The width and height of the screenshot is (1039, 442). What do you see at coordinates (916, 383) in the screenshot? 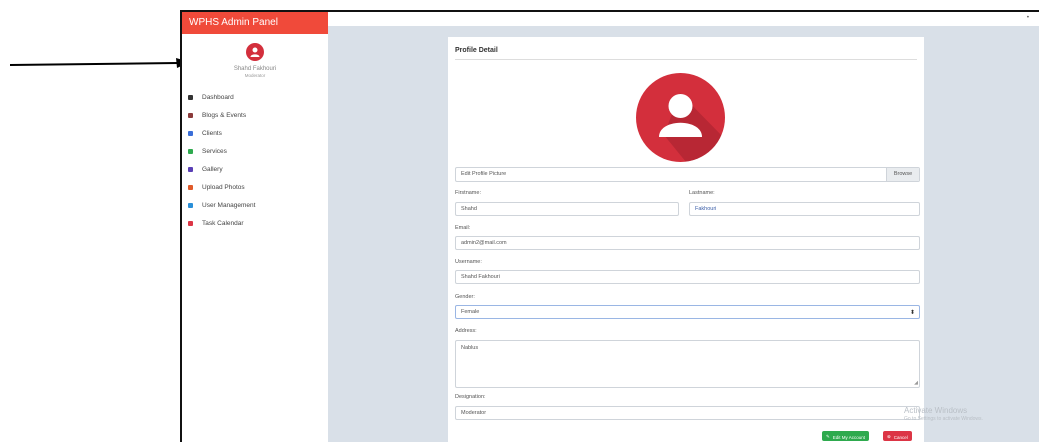
I see `resize-handle-icon: ◢` at bounding box center [916, 383].